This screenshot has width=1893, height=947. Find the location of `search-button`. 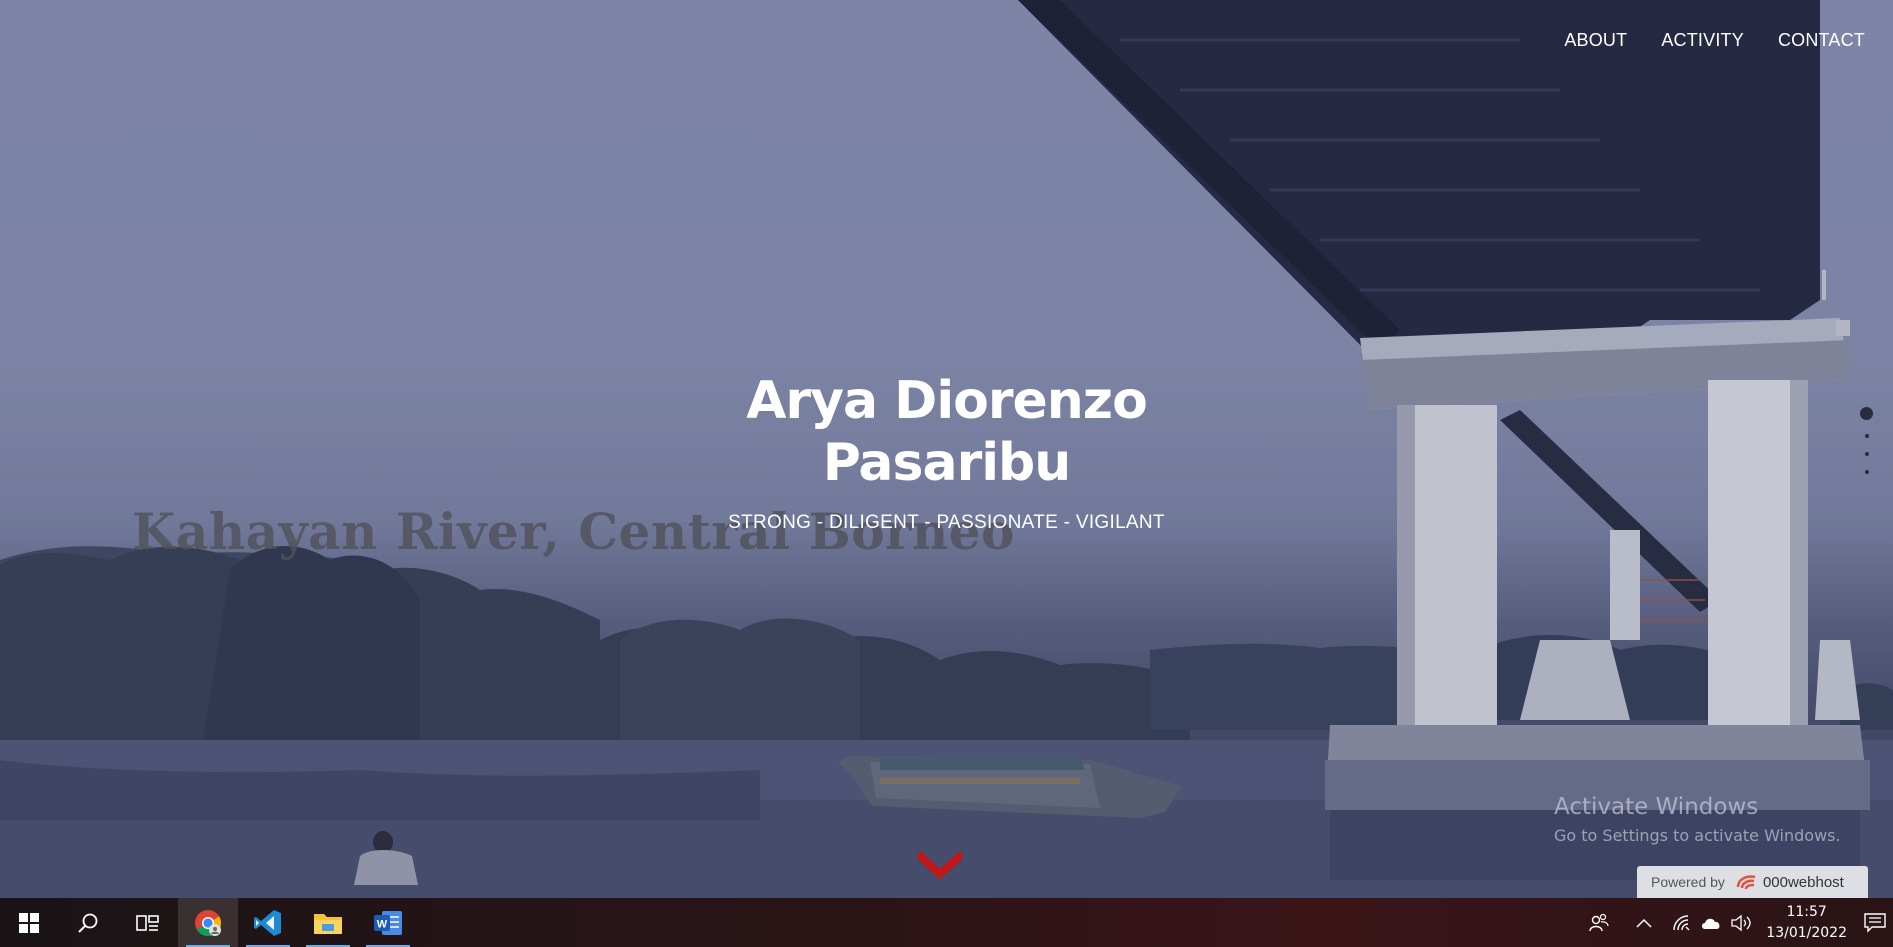

search-button is located at coordinates (88, 922).